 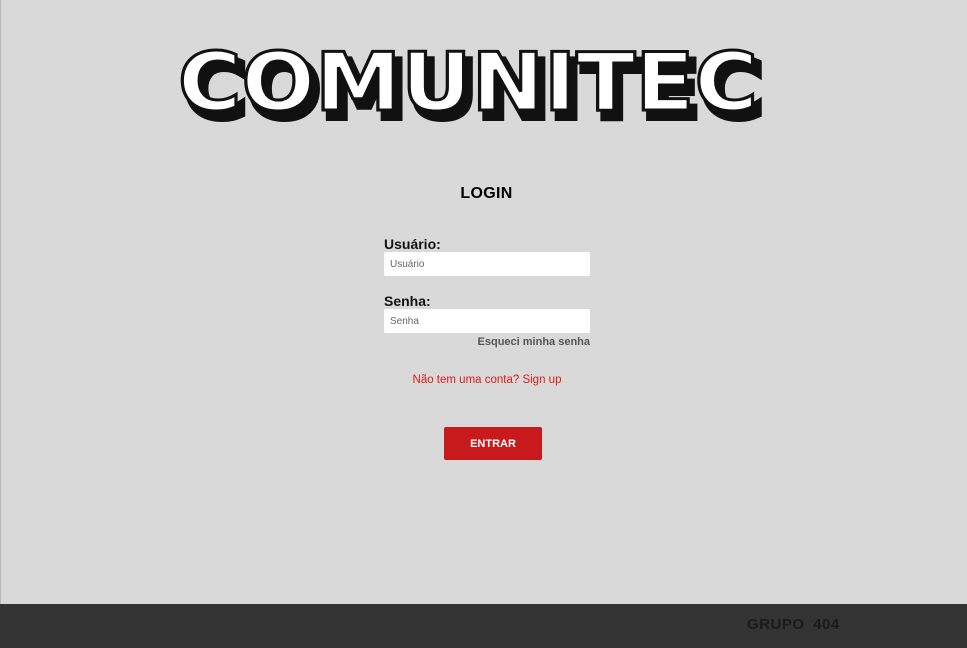 I want to click on username-input, so click(x=487, y=264).